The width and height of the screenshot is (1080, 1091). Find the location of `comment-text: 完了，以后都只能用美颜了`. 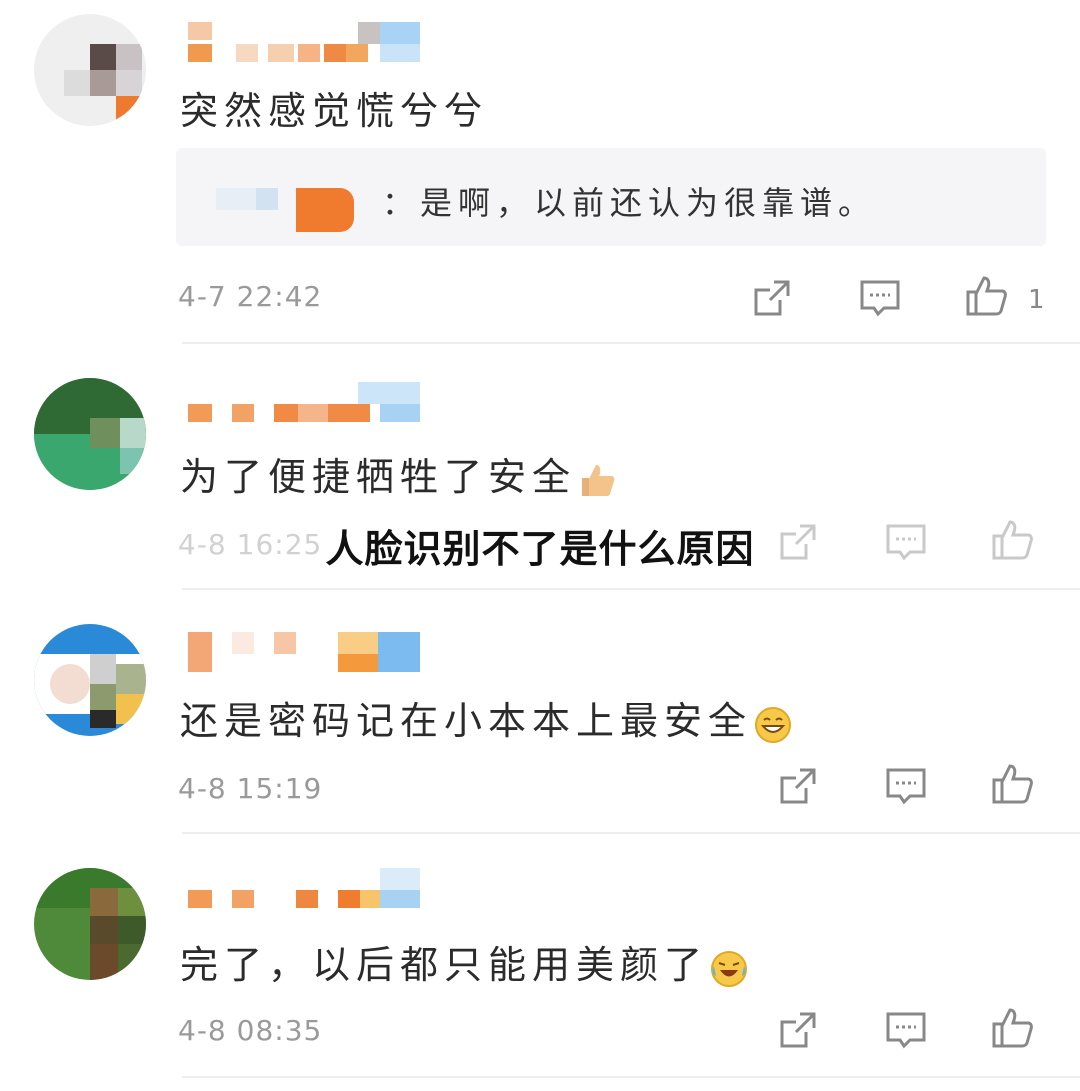

comment-text: 完了，以后都只能用美颜了 is located at coordinates (464, 961).